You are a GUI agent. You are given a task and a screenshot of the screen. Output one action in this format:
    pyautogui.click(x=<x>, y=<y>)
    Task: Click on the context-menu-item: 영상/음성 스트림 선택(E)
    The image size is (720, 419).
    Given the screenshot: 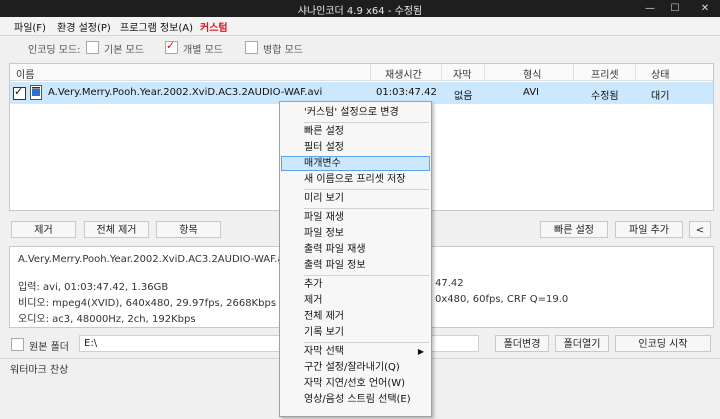 What is the action you would take?
    pyautogui.click(x=355, y=399)
    